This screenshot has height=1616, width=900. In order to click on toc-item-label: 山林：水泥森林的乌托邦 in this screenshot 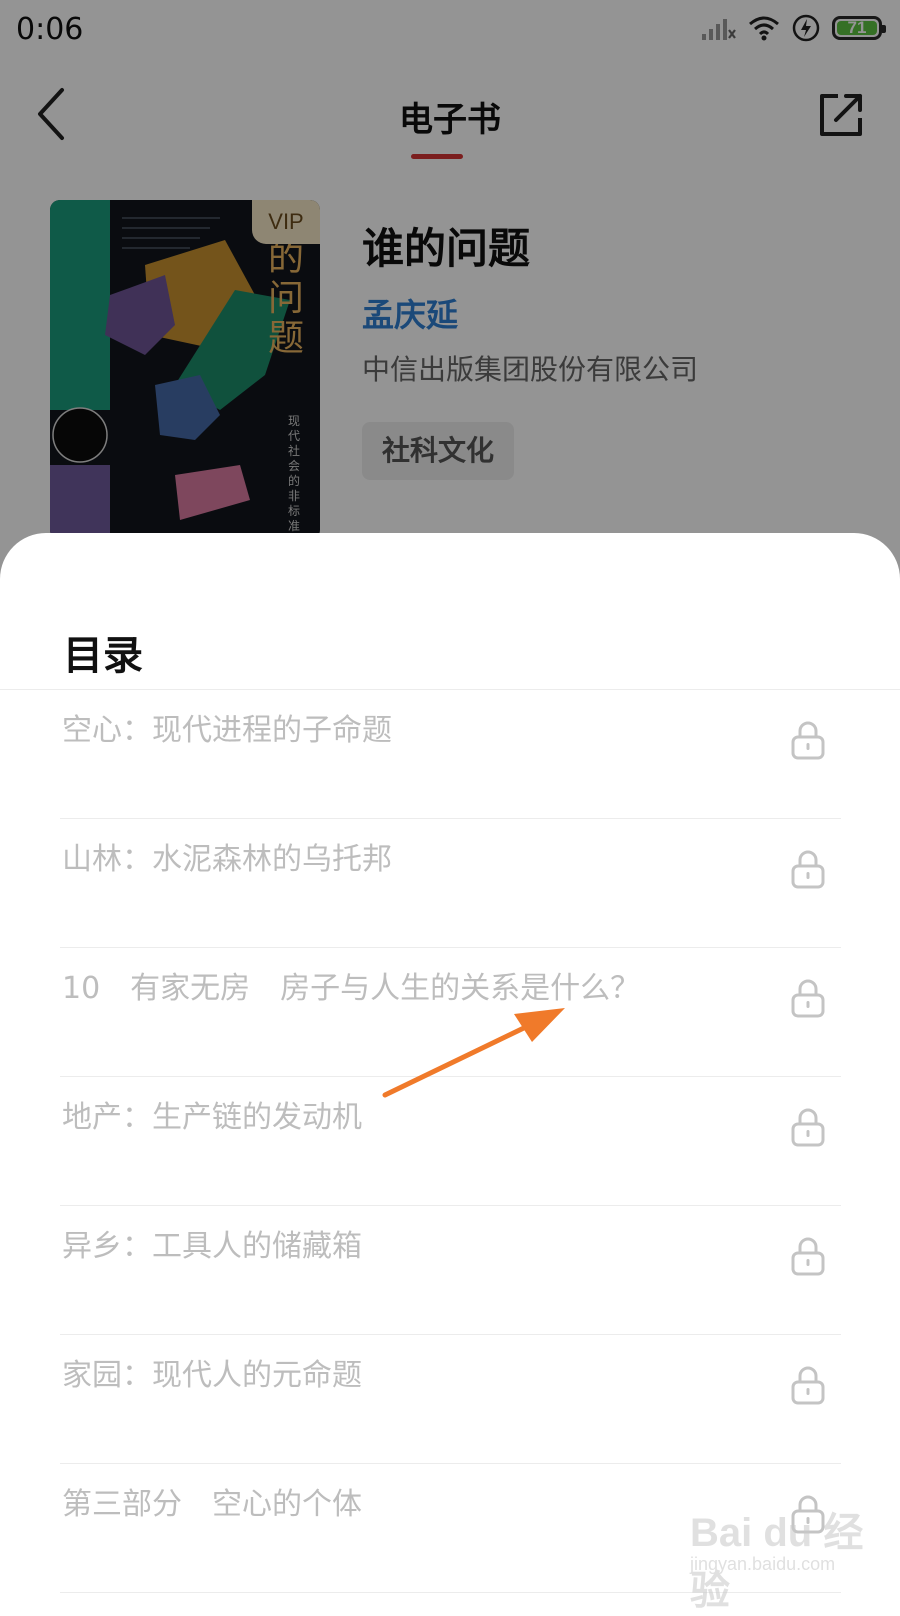, I will do `click(227, 859)`.